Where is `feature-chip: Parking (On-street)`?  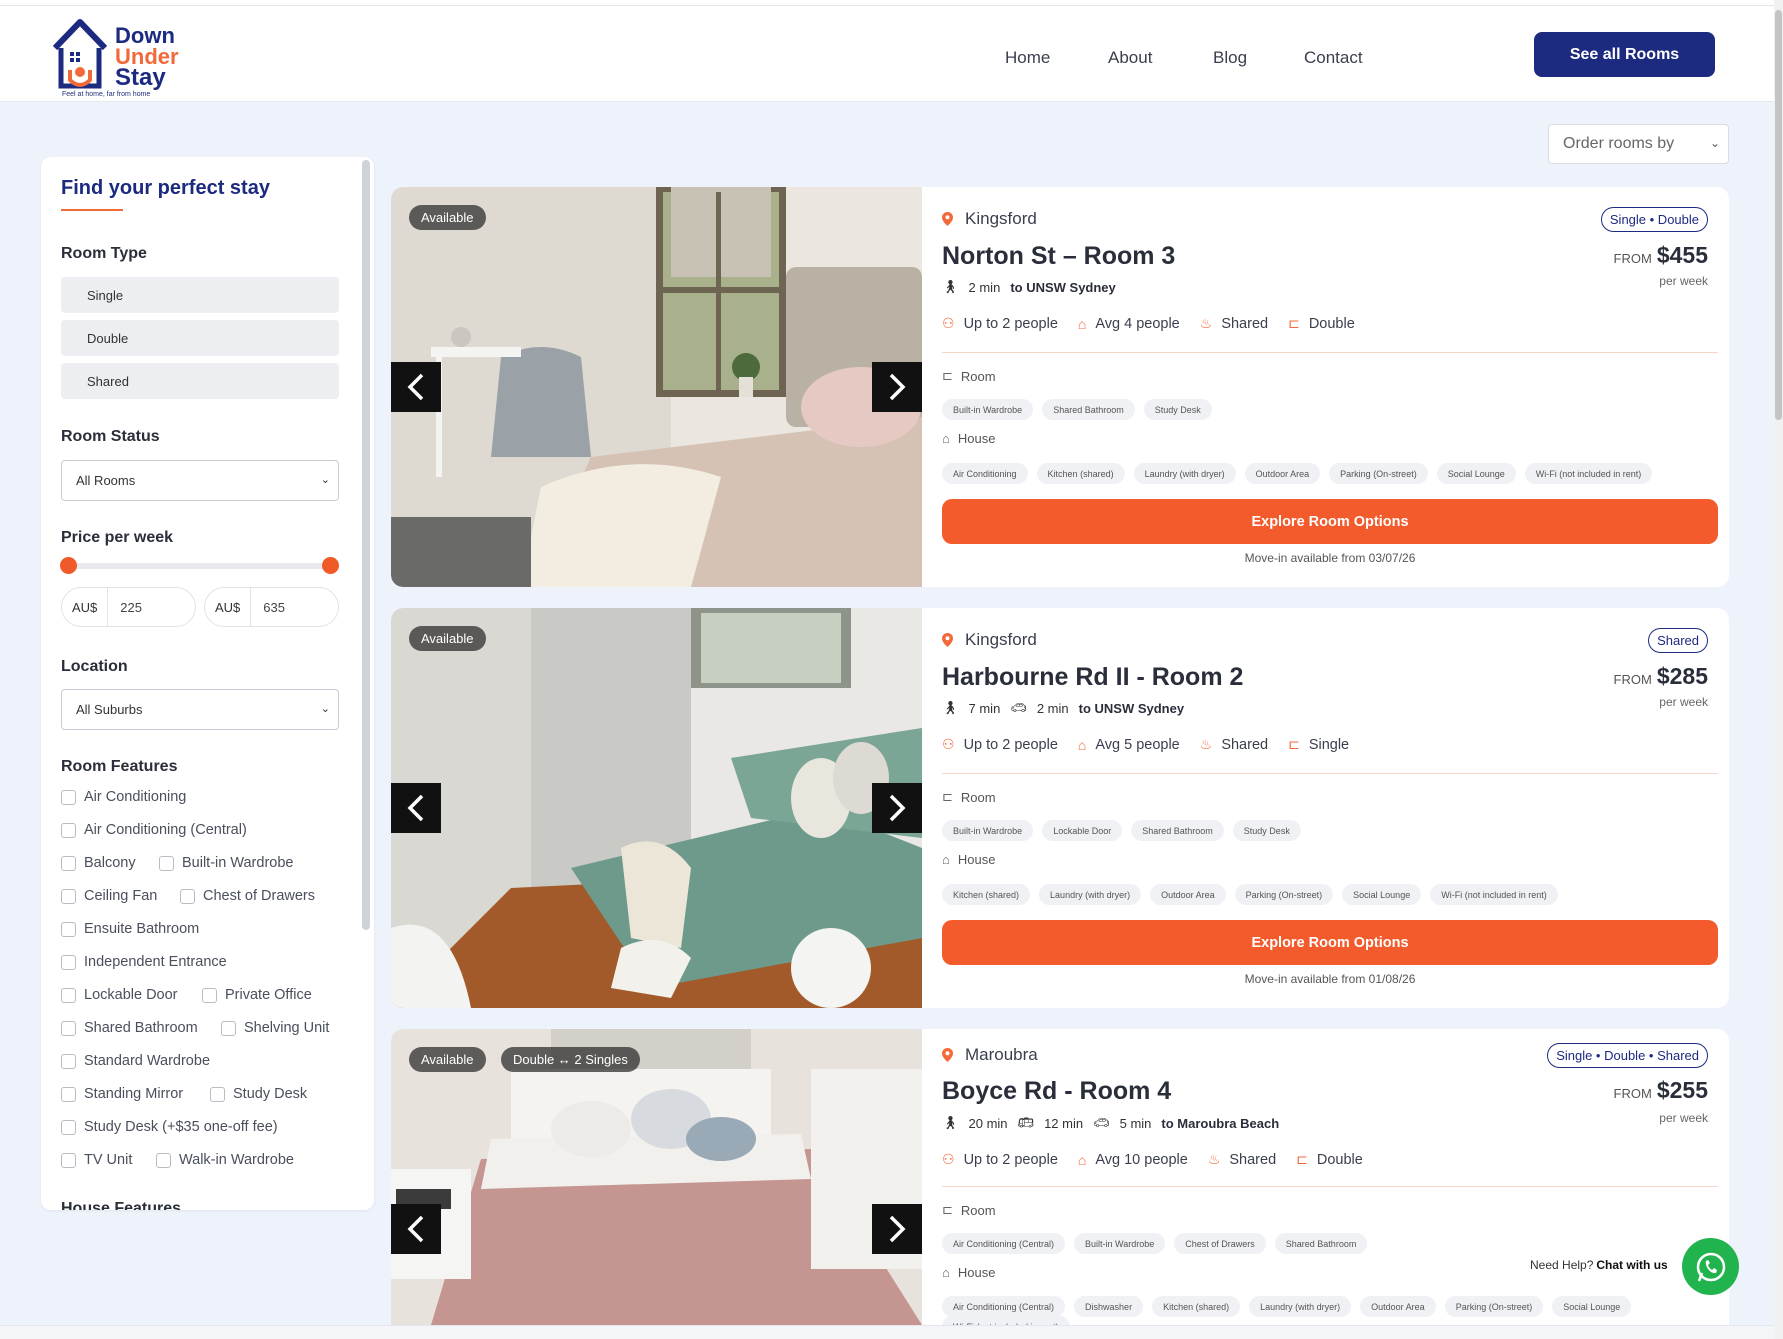 feature-chip: Parking (On-street) is located at coordinates (1284, 894).